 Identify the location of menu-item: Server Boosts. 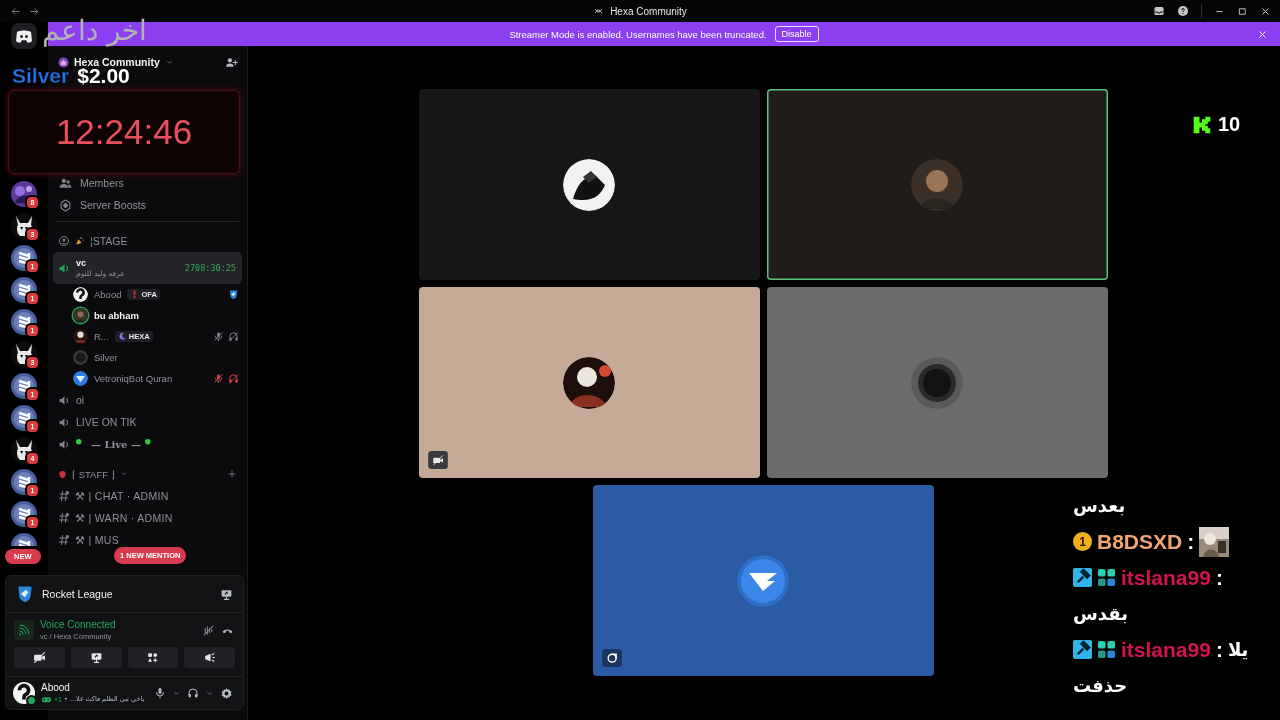
(147, 205).